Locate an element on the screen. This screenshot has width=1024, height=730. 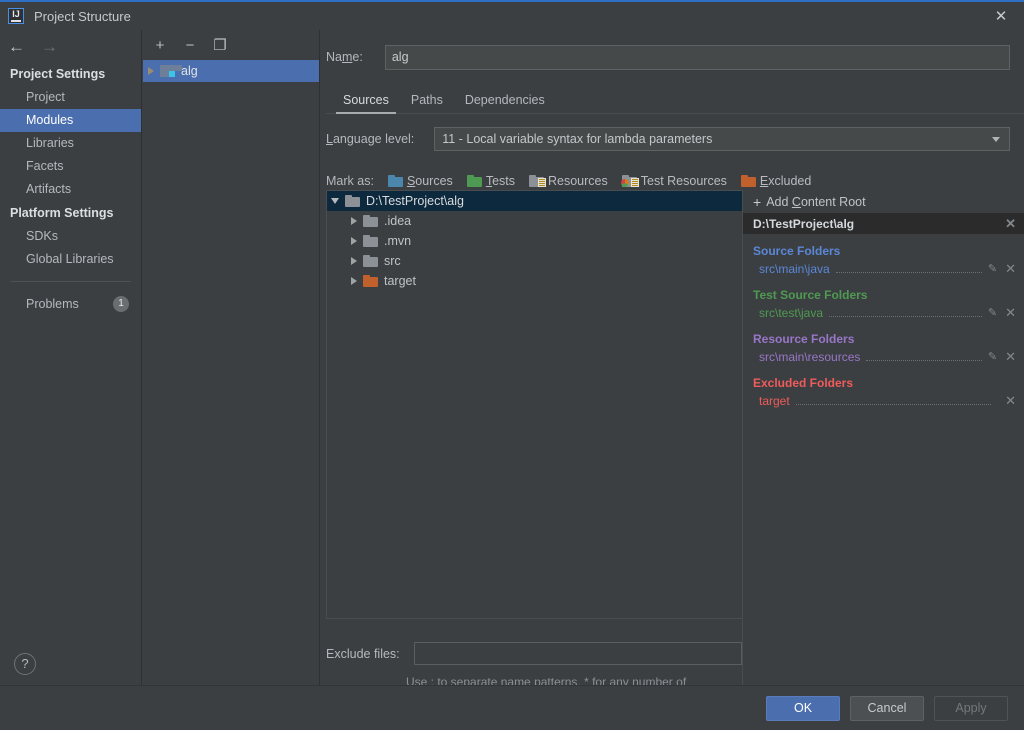
sidebar-divider is located at coordinates (70, 281).